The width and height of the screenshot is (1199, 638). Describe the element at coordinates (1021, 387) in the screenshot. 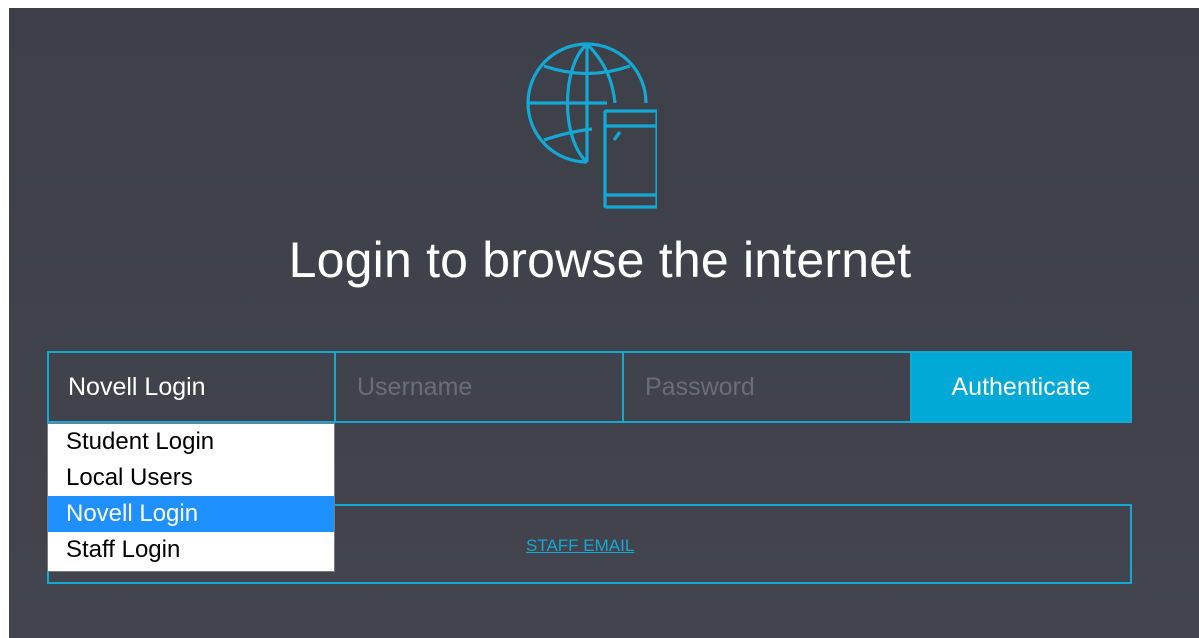

I see `authenticate-button: Authenticate` at that location.